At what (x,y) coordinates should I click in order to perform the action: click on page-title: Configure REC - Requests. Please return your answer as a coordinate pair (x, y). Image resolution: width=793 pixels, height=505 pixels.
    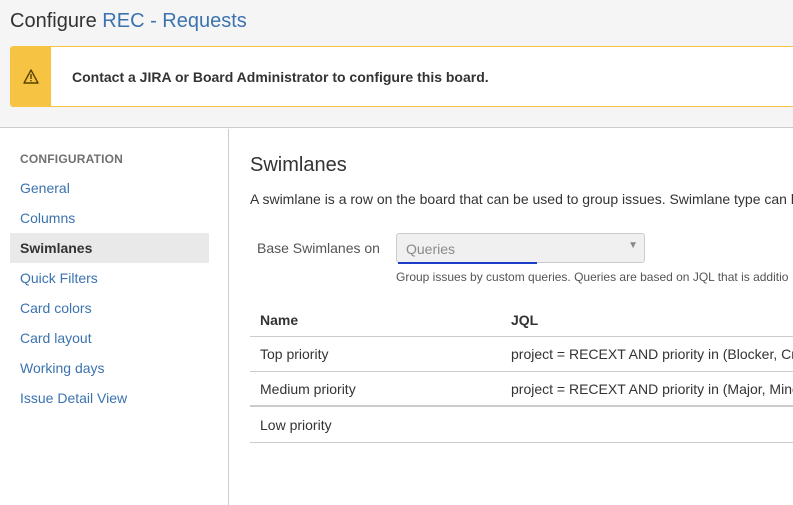
    Looking at the image, I should click on (128, 21).